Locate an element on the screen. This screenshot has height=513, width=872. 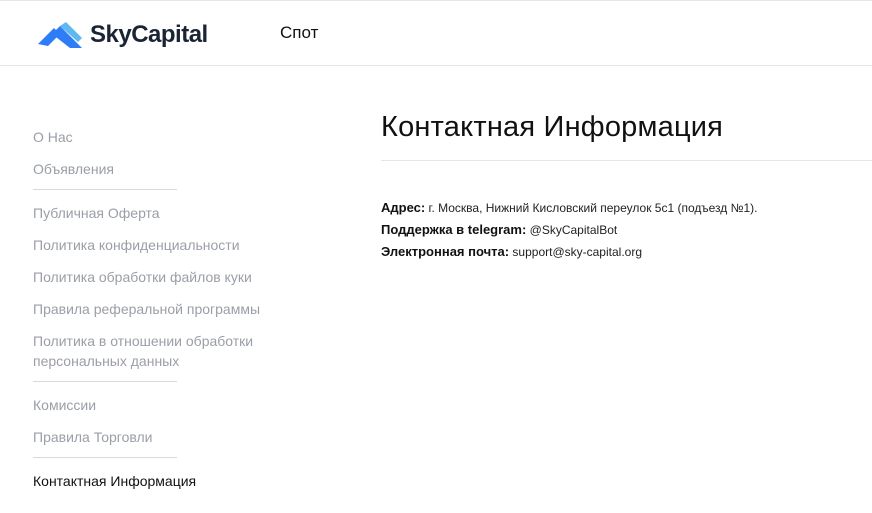
sidebar-item-privacy-policy: Политика конфиденциальности is located at coordinates (163, 245).